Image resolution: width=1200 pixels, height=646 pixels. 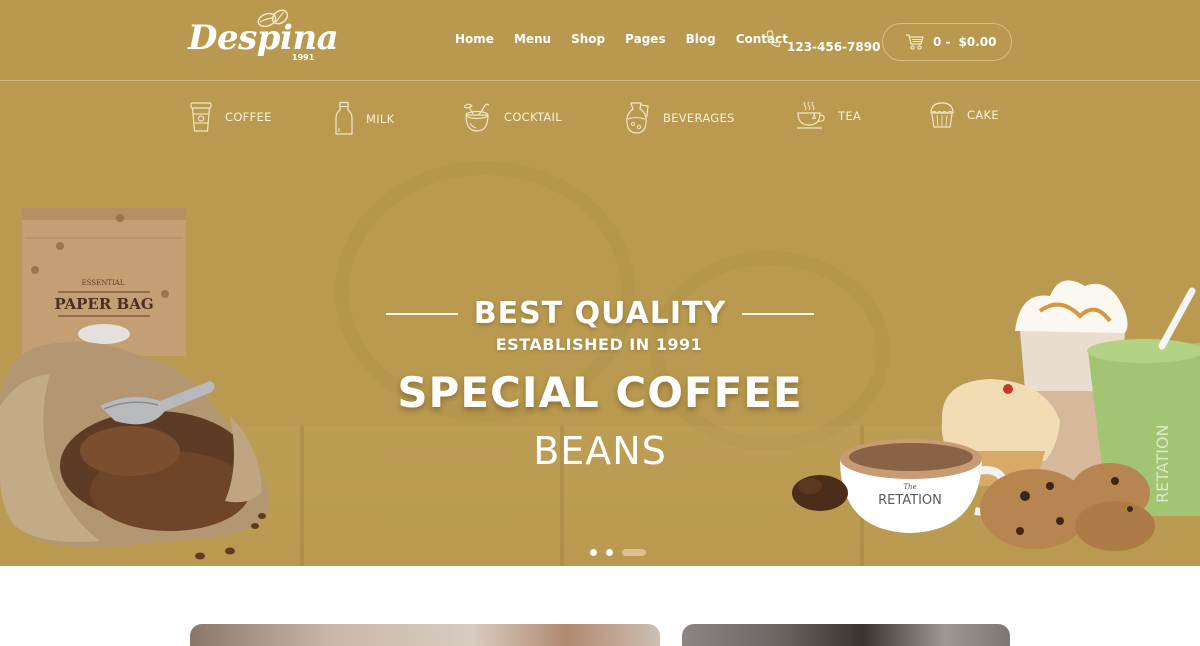 What do you see at coordinates (964, 115) in the screenshot?
I see `category-cake: CAKE` at bounding box center [964, 115].